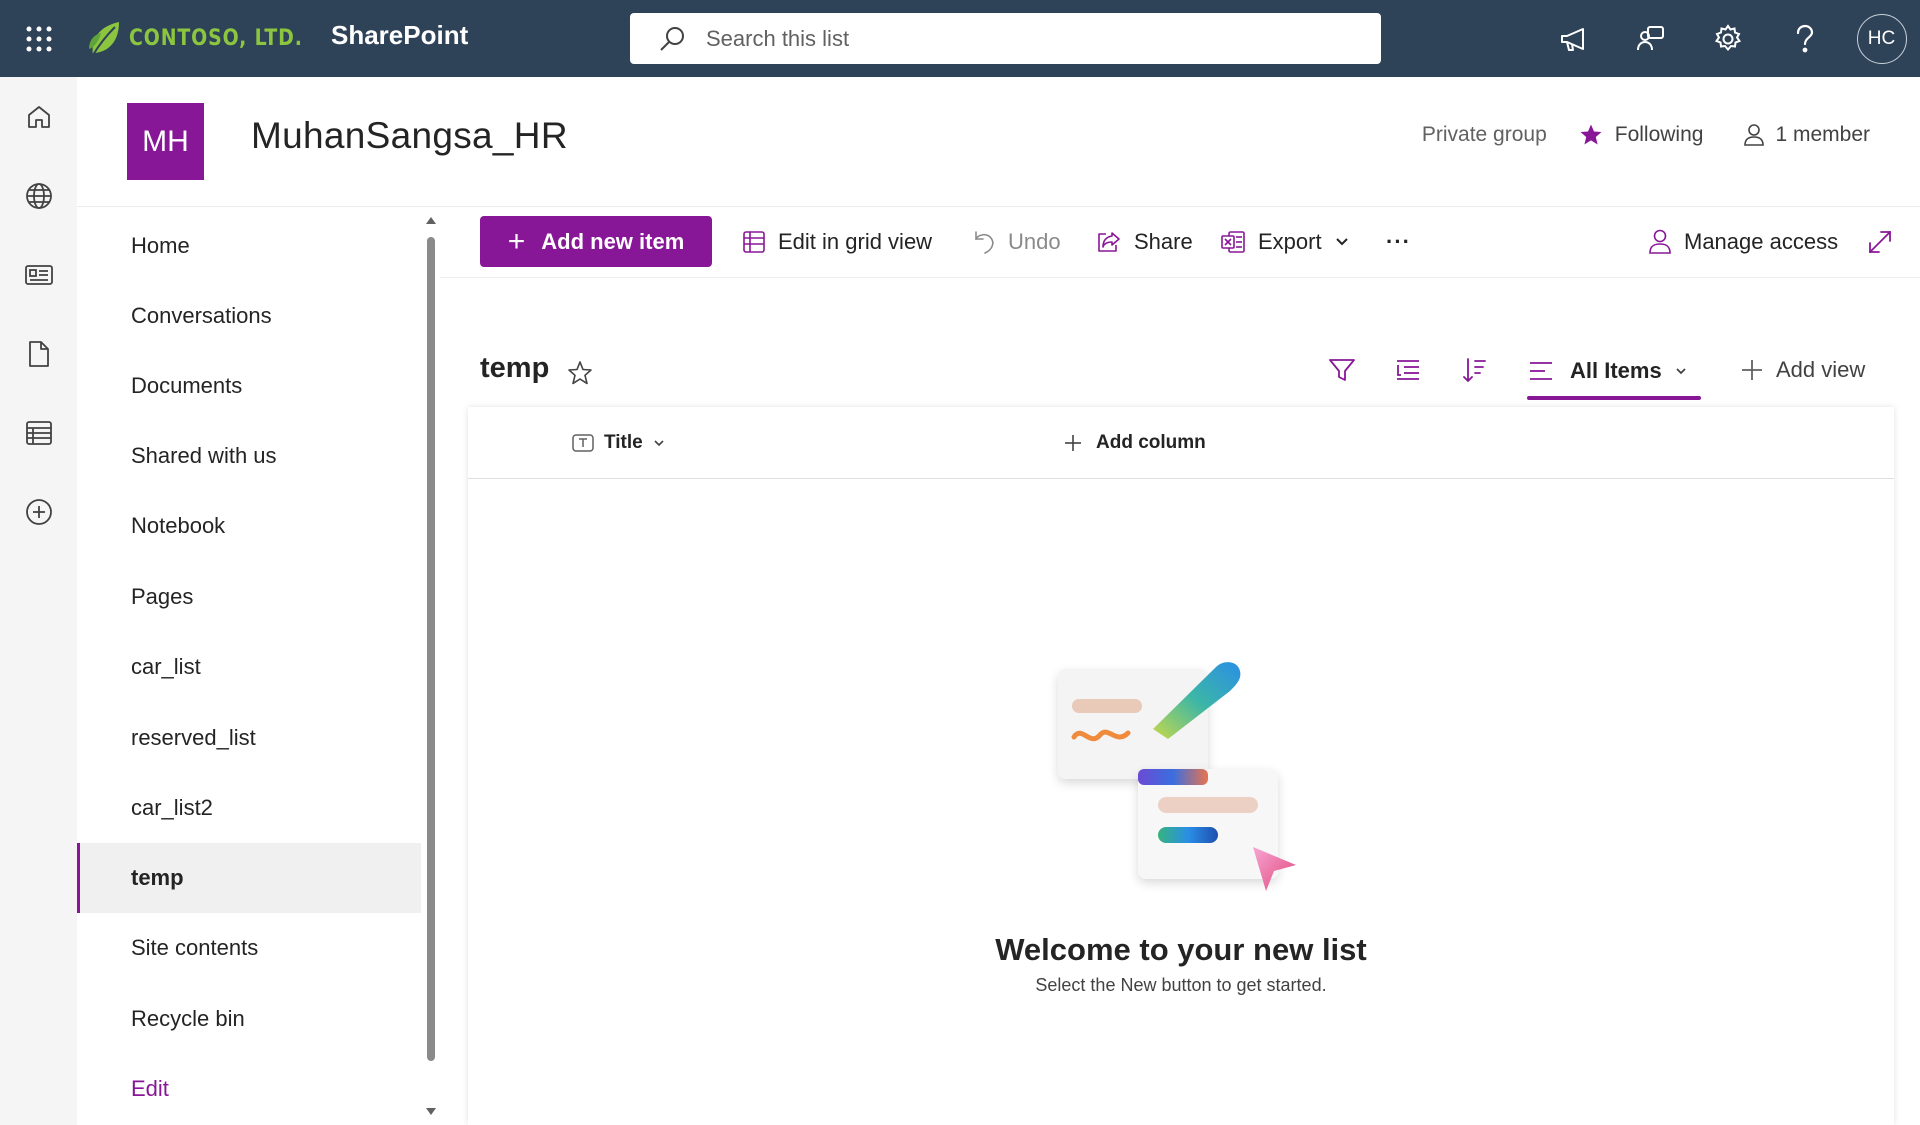 The width and height of the screenshot is (1920, 1125). Describe the element at coordinates (672, 38) in the screenshot. I see `search-icon` at that location.